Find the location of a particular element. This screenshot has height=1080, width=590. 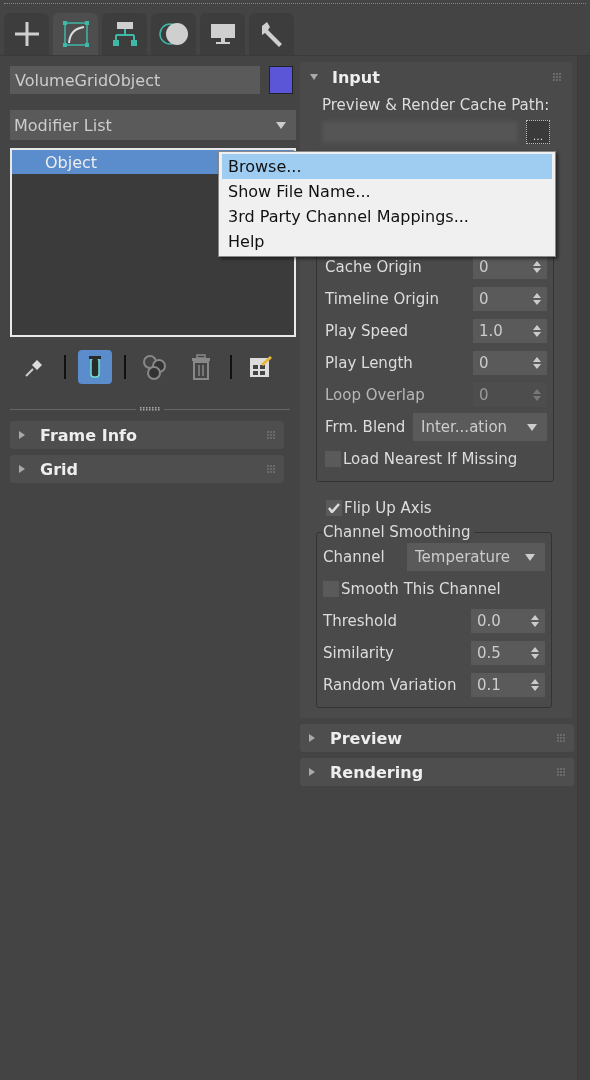

curve-box-icon is located at coordinates (75, 34).